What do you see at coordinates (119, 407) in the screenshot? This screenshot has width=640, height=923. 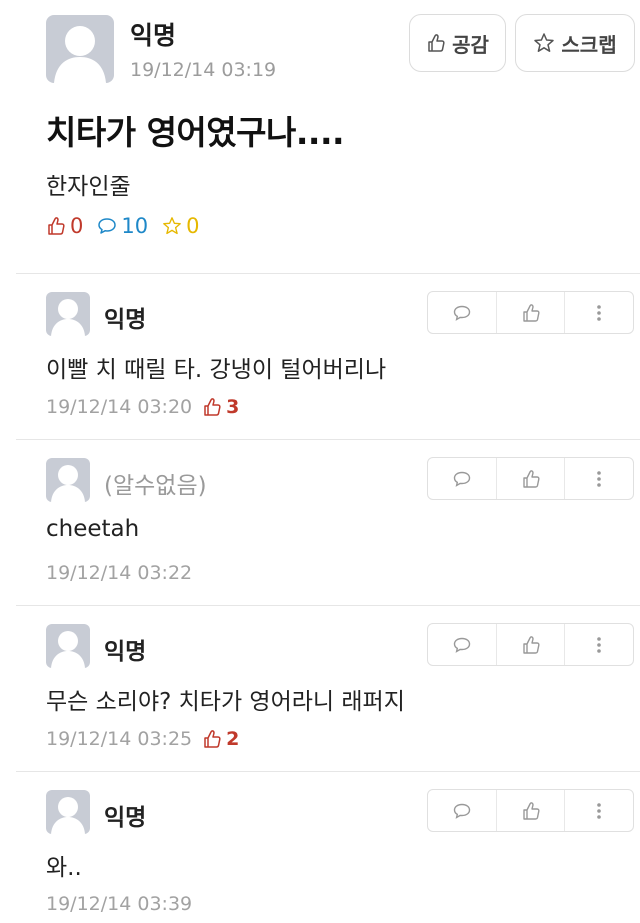 I see `comment-timestamp: 19/12/14 03:20` at bounding box center [119, 407].